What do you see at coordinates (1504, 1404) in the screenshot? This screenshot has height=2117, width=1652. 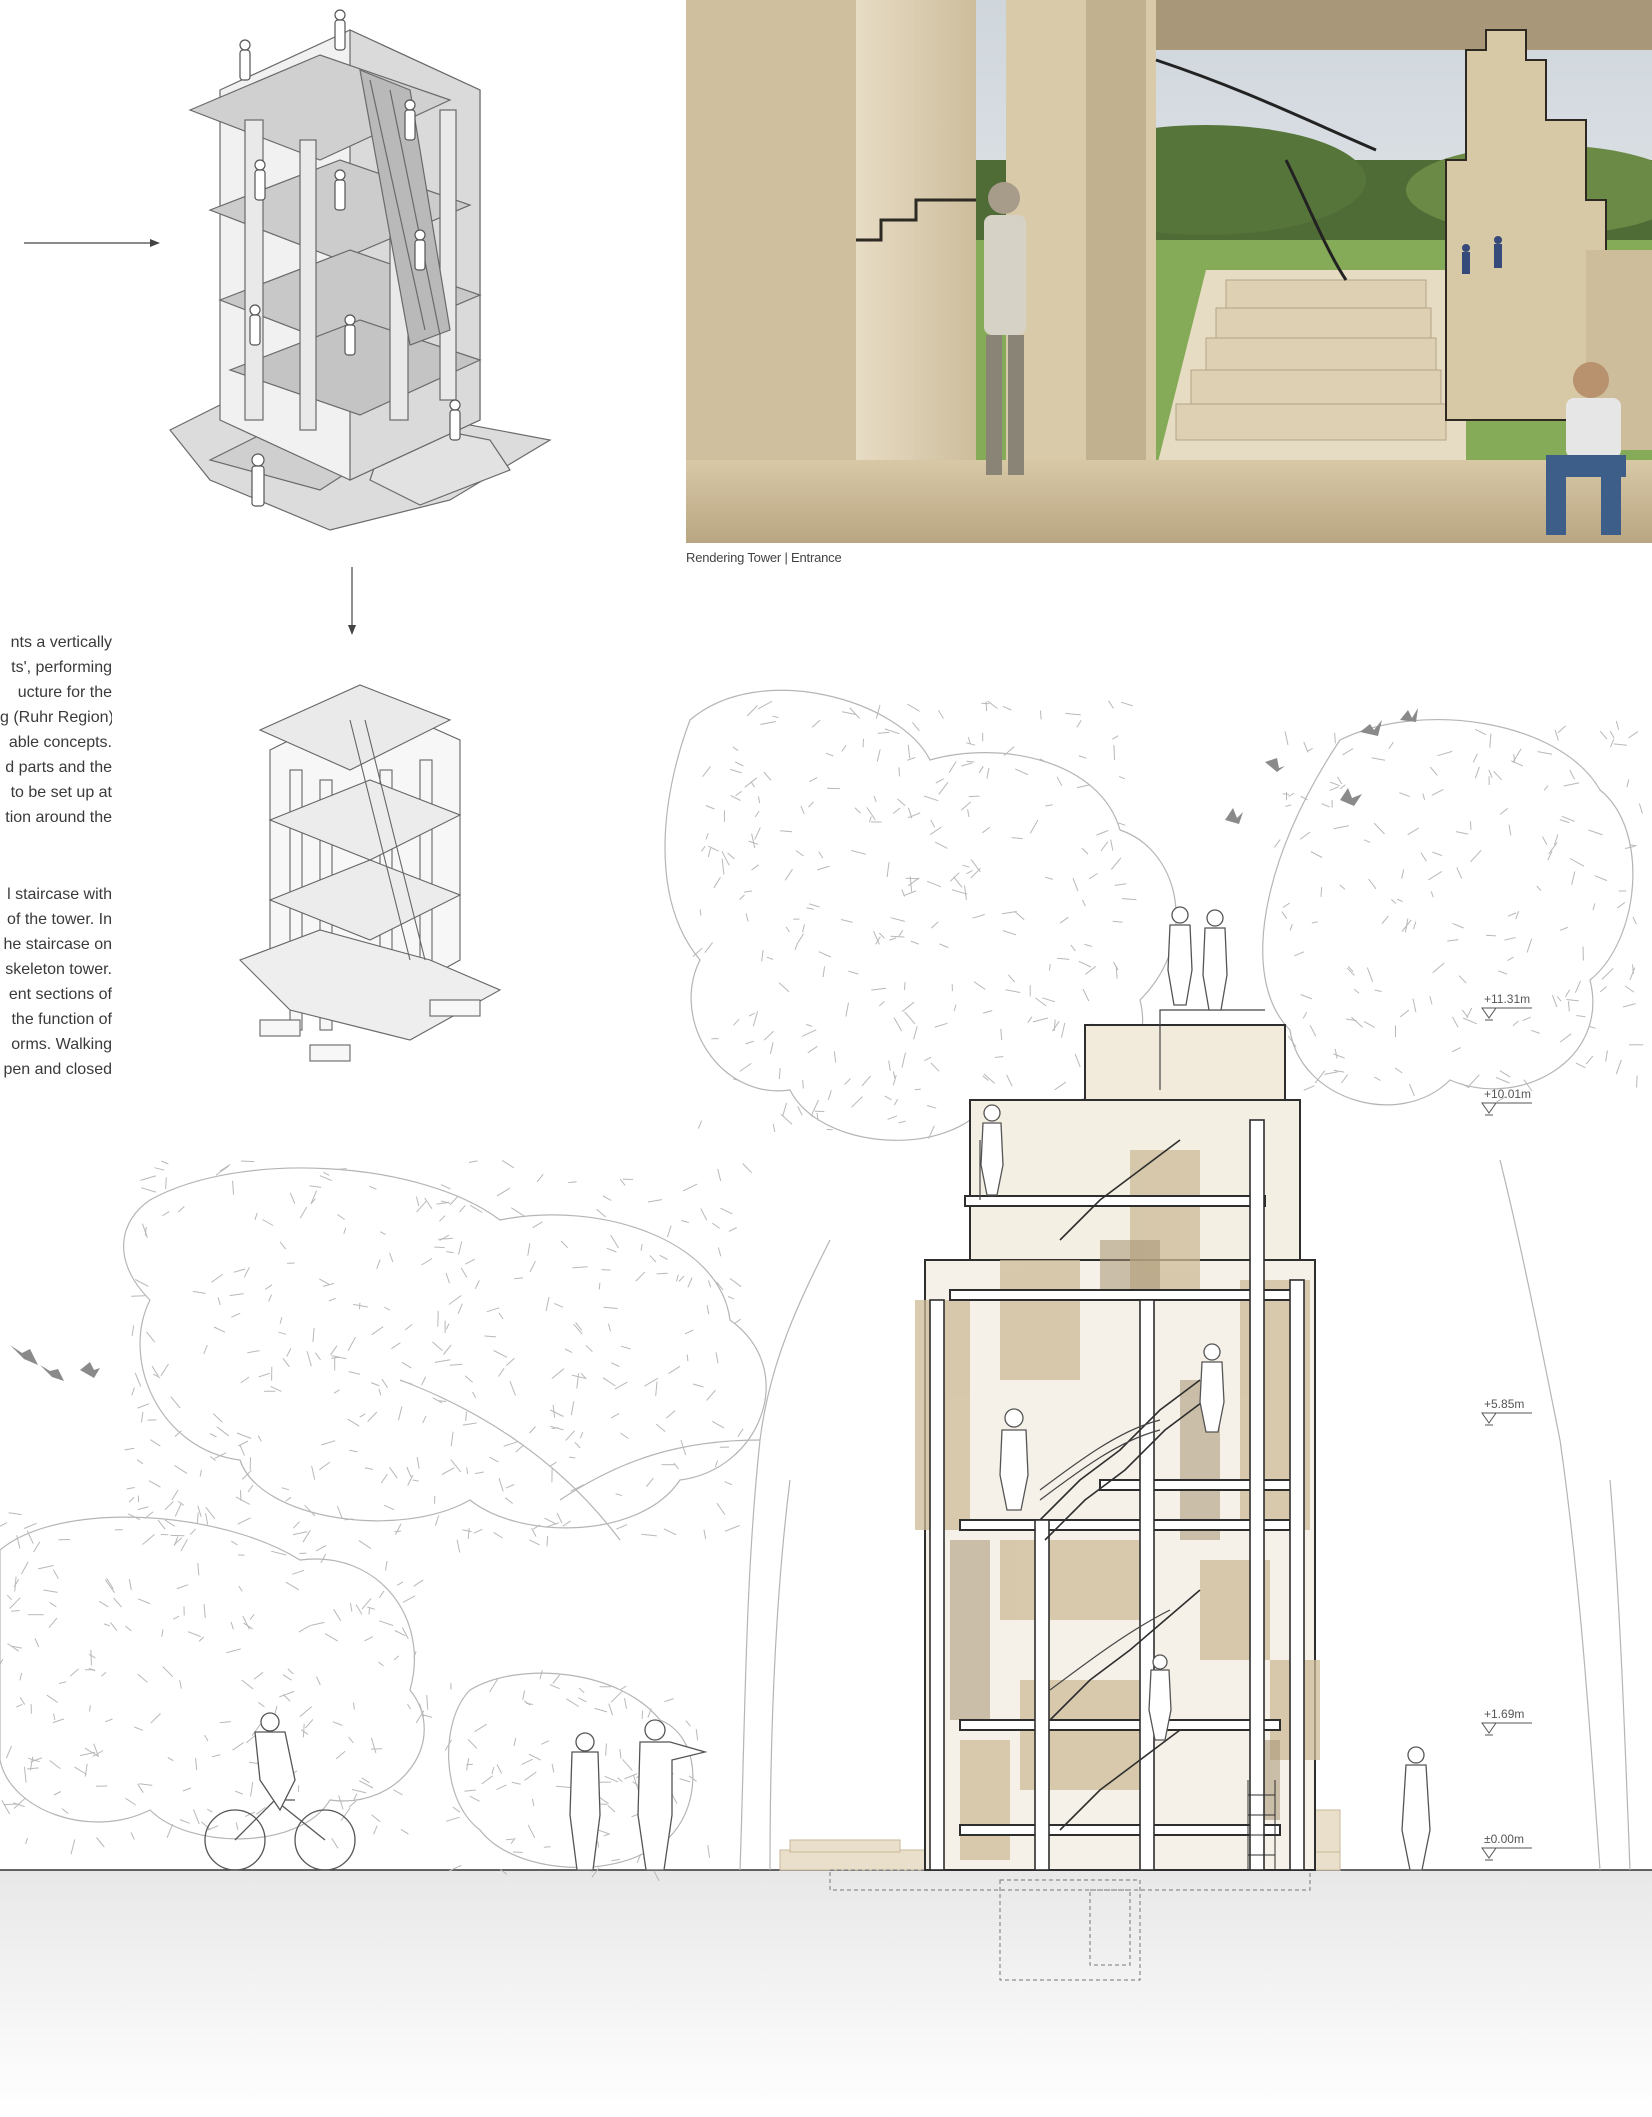 I see `level-label-l585: +5.85m` at bounding box center [1504, 1404].